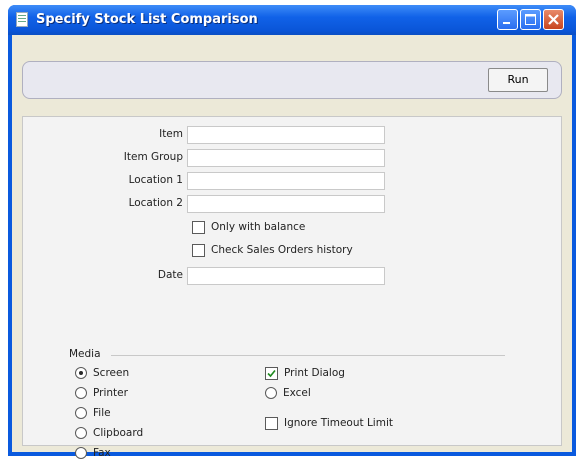 This screenshot has height=461, width=584. I want to click on print-dialog-label: Print Dialog, so click(314, 373).